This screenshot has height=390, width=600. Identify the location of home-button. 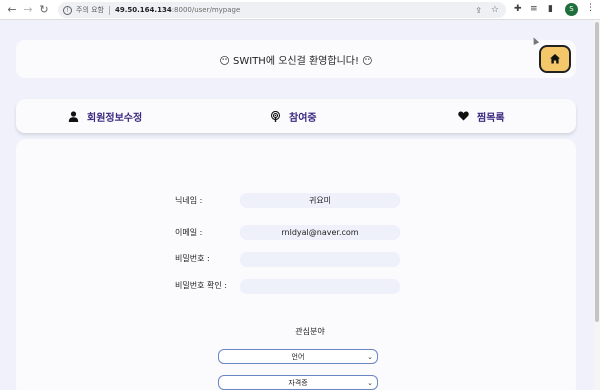
(555, 59).